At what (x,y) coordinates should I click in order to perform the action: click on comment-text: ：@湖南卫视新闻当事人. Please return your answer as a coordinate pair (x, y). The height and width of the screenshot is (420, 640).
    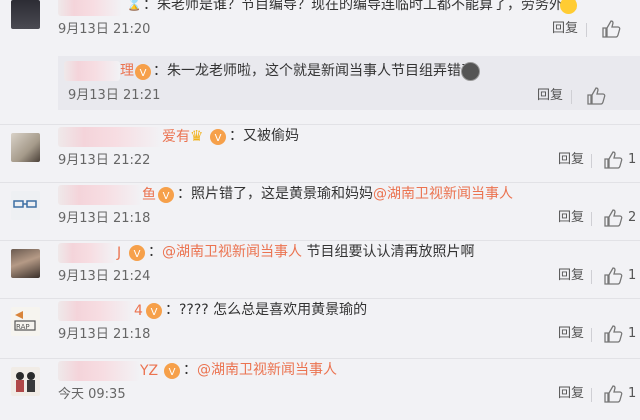
    Looking at the image, I should click on (260, 370).